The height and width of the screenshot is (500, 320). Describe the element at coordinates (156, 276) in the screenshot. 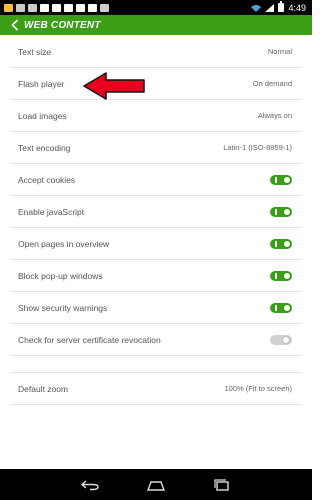

I see `setting-block-popups: Block pop-up windows` at that location.